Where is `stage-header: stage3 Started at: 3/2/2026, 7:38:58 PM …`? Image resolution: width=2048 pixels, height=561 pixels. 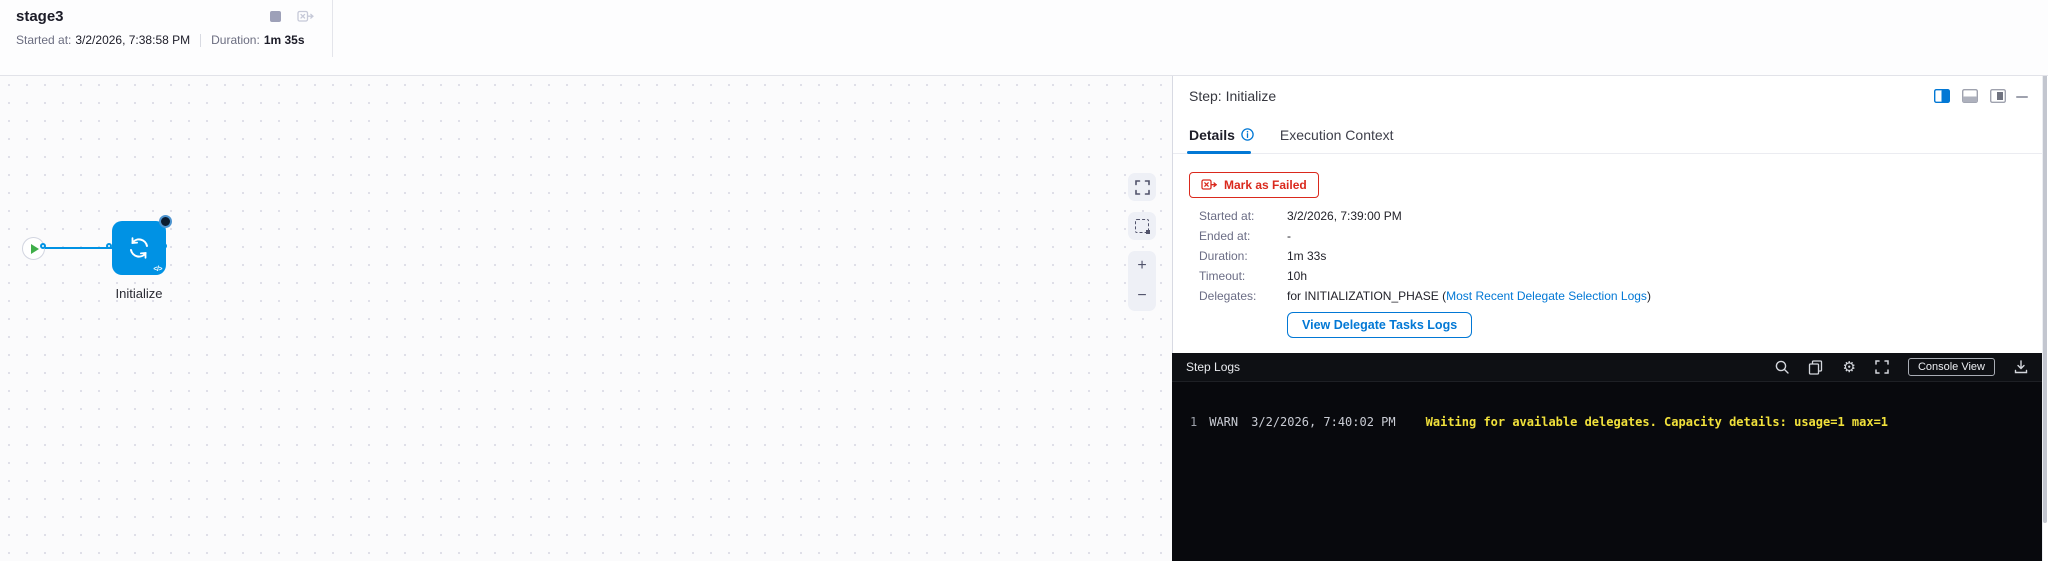 stage-header: stage3 Started at: 3/2/2026, 7:38:58 PM … is located at coordinates (1024, 38).